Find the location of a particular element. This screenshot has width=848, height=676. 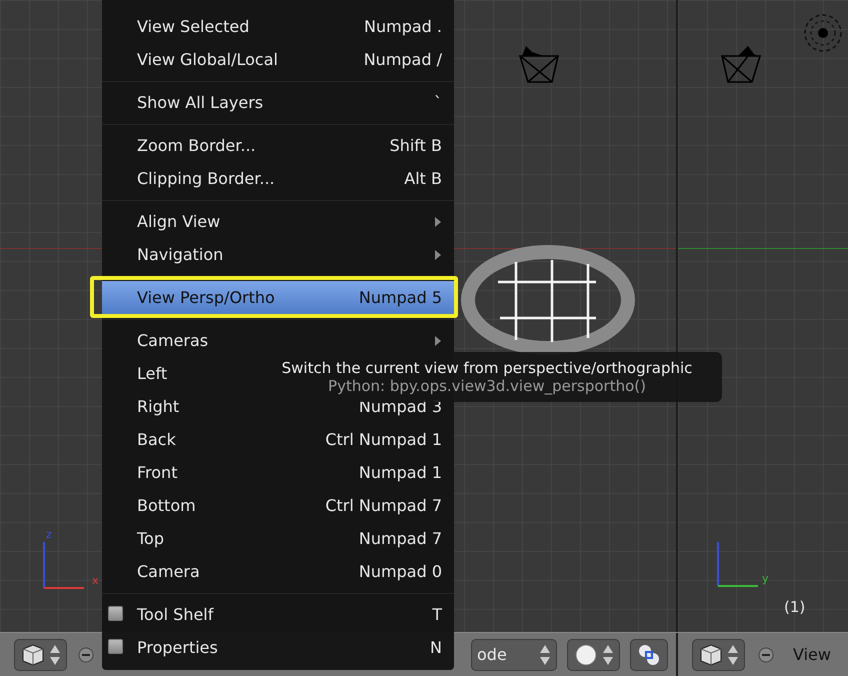

menu-item: Tool Shelf T is located at coordinates (278, 614).